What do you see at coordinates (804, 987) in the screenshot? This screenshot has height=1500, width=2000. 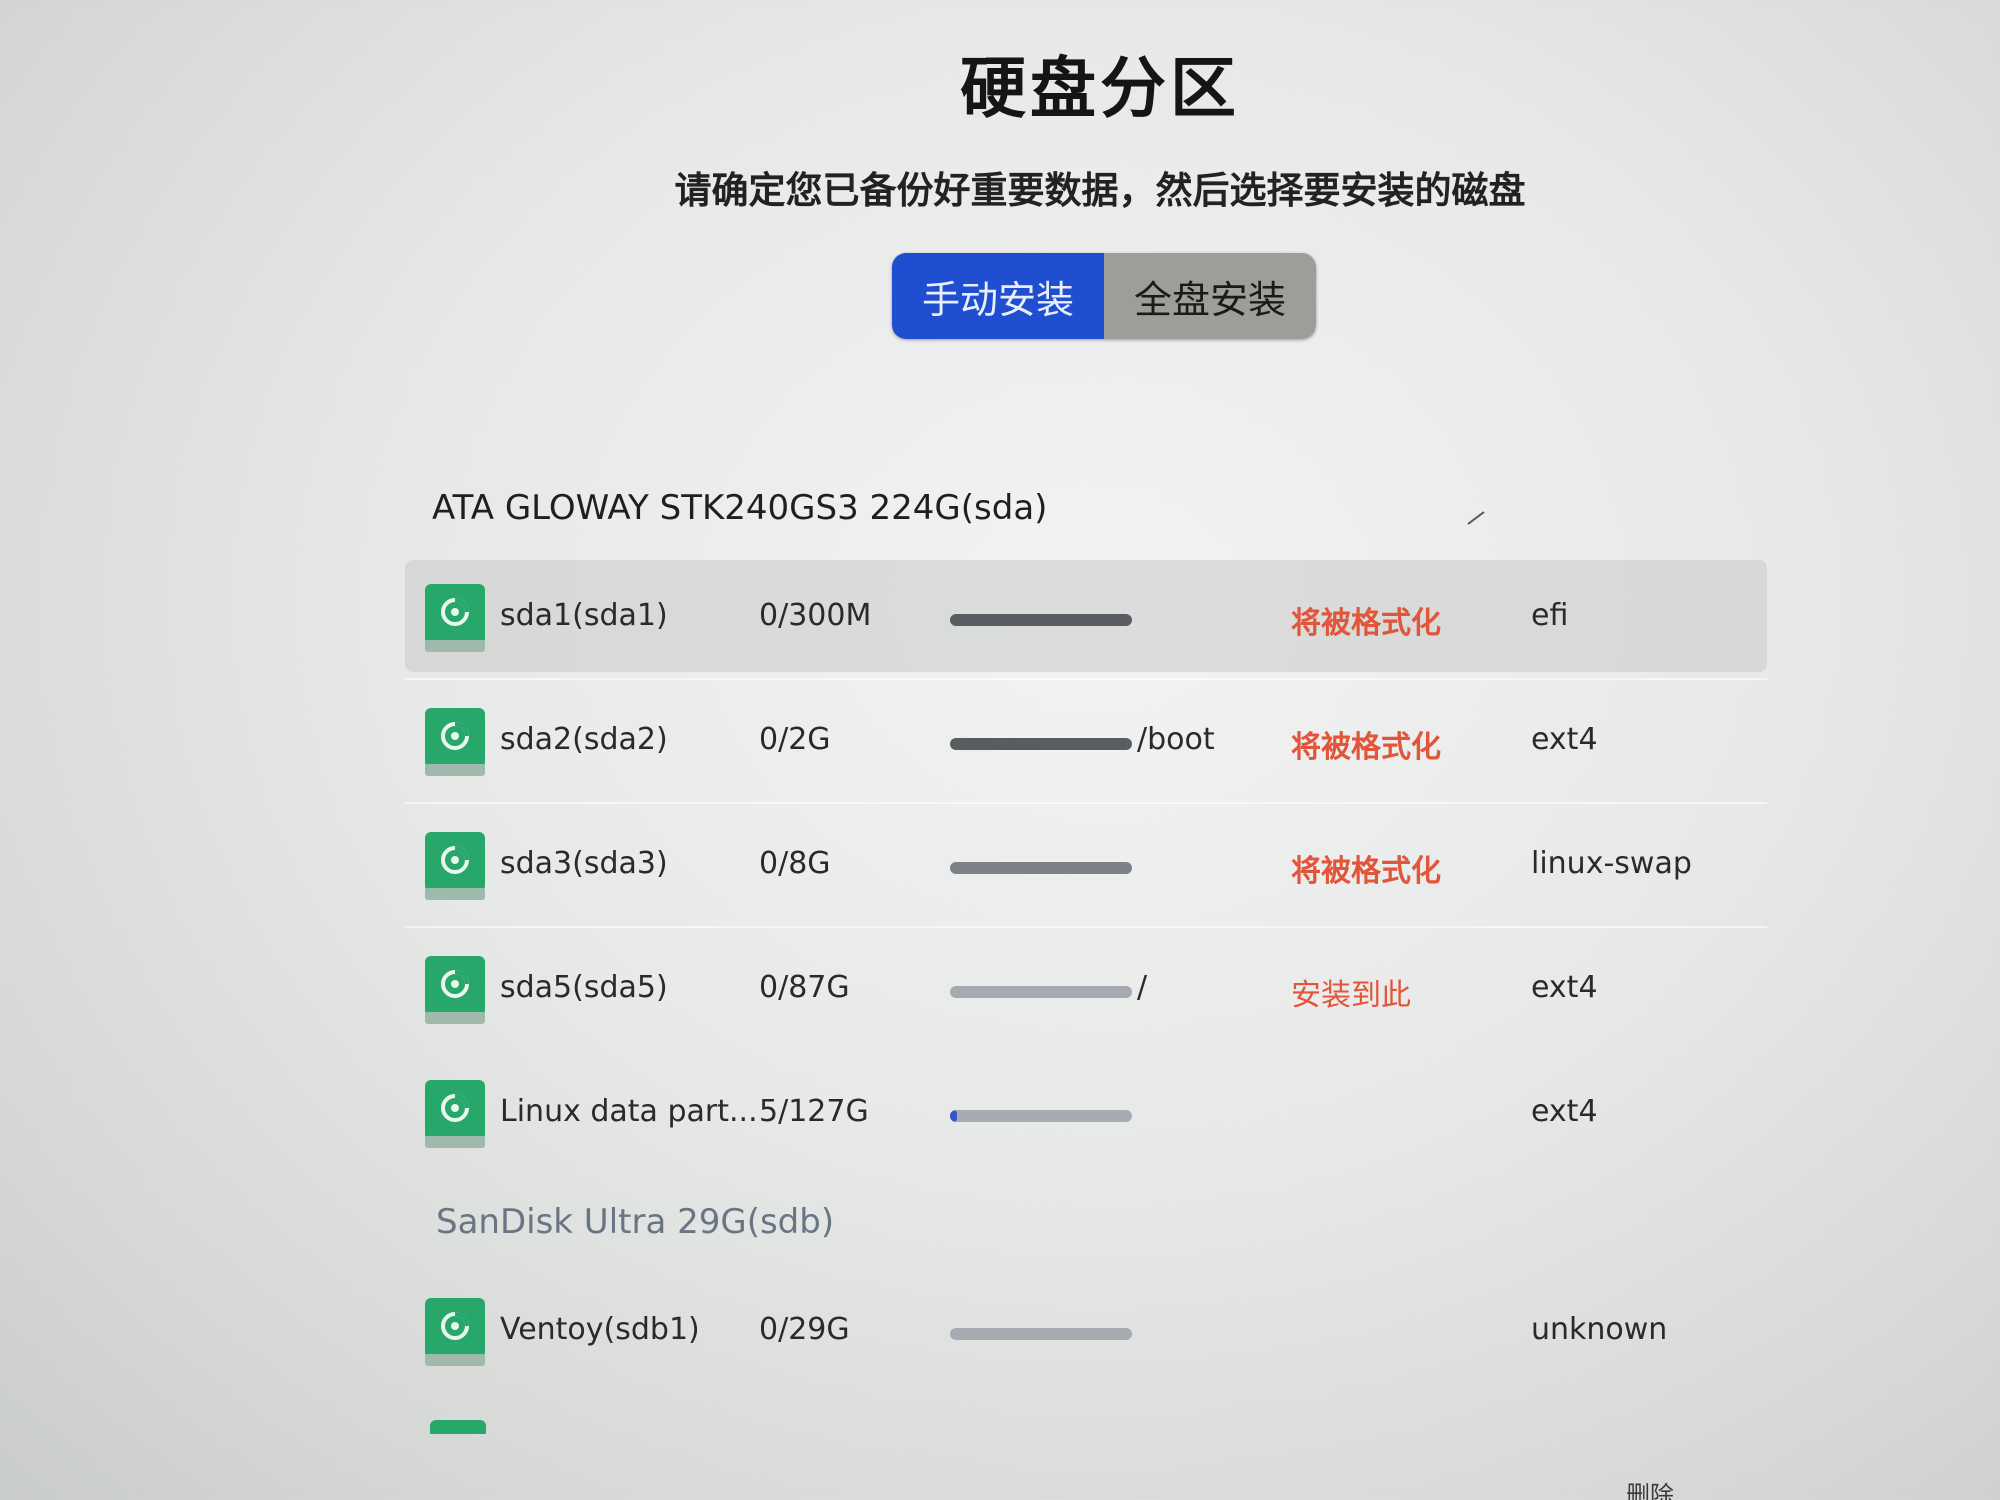 I see `partition-usage: 0/87G` at bounding box center [804, 987].